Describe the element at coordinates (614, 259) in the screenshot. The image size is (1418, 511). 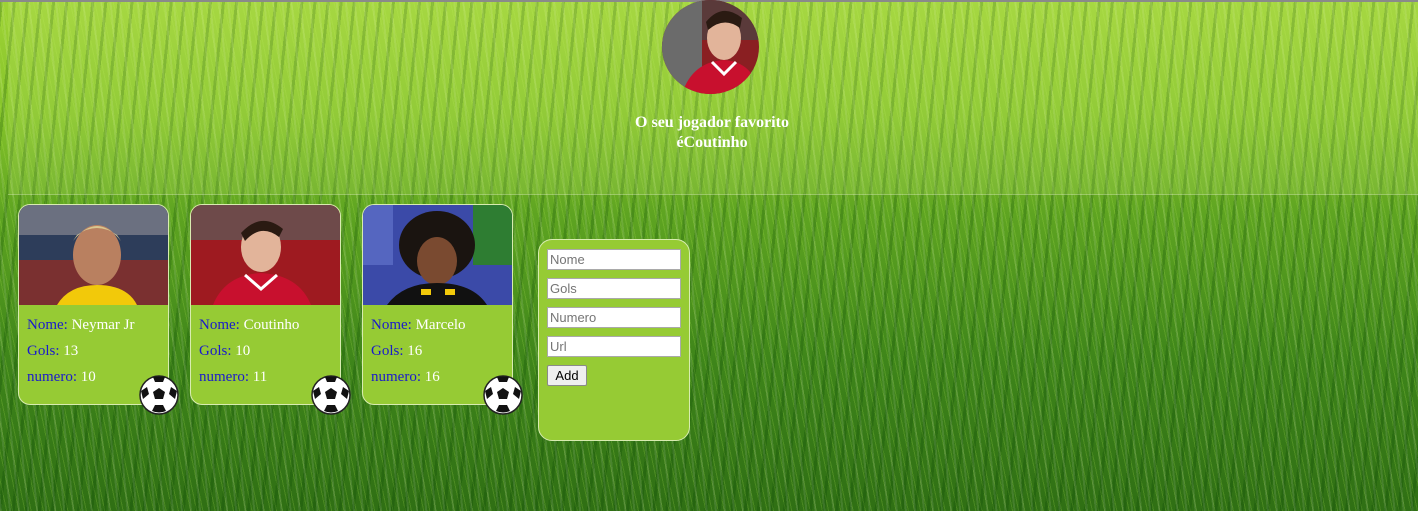
I see `nome-input` at that location.